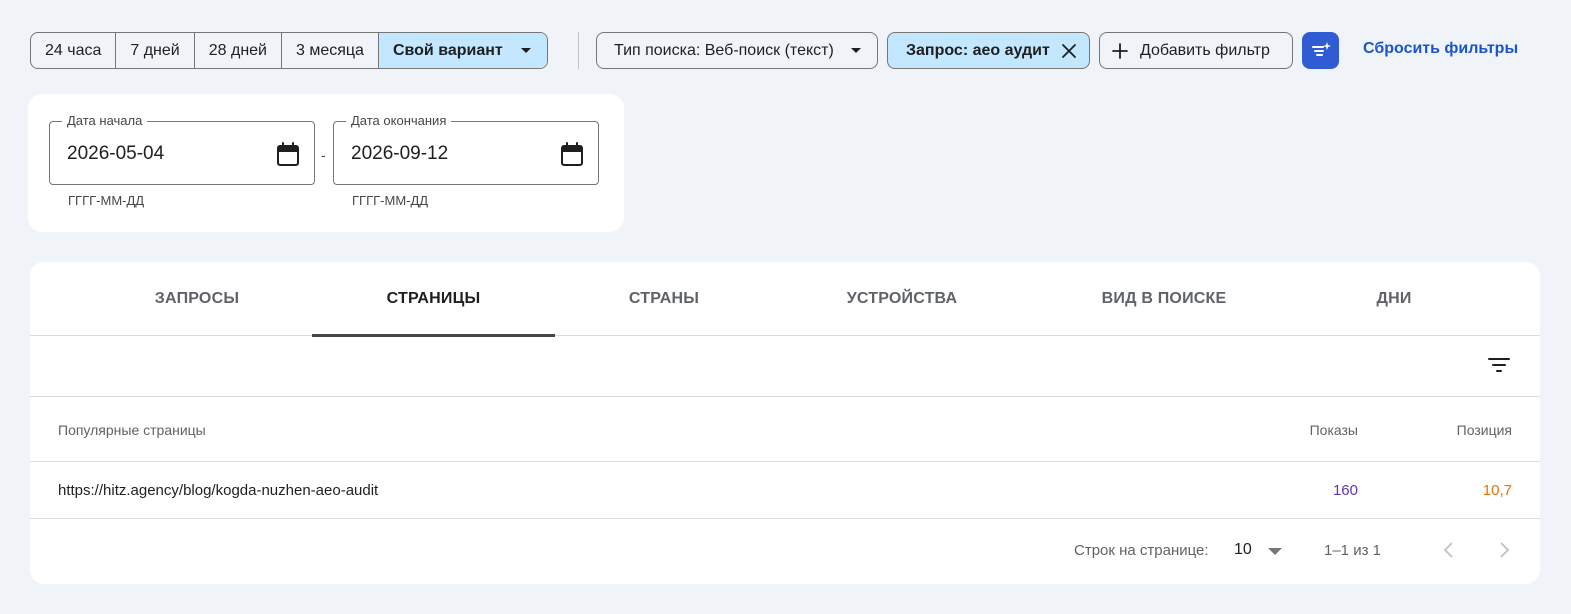 This screenshot has width=1571, height=614. I want to click on toolbar-divider, so click(578, 50).